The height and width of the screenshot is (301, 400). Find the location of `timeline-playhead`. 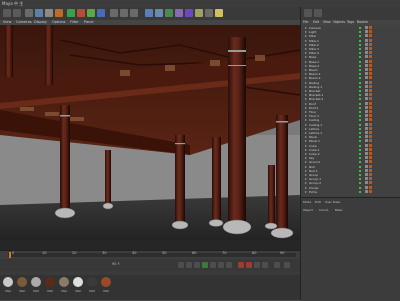

timeline-playhead is located at coordinates (10, 255).